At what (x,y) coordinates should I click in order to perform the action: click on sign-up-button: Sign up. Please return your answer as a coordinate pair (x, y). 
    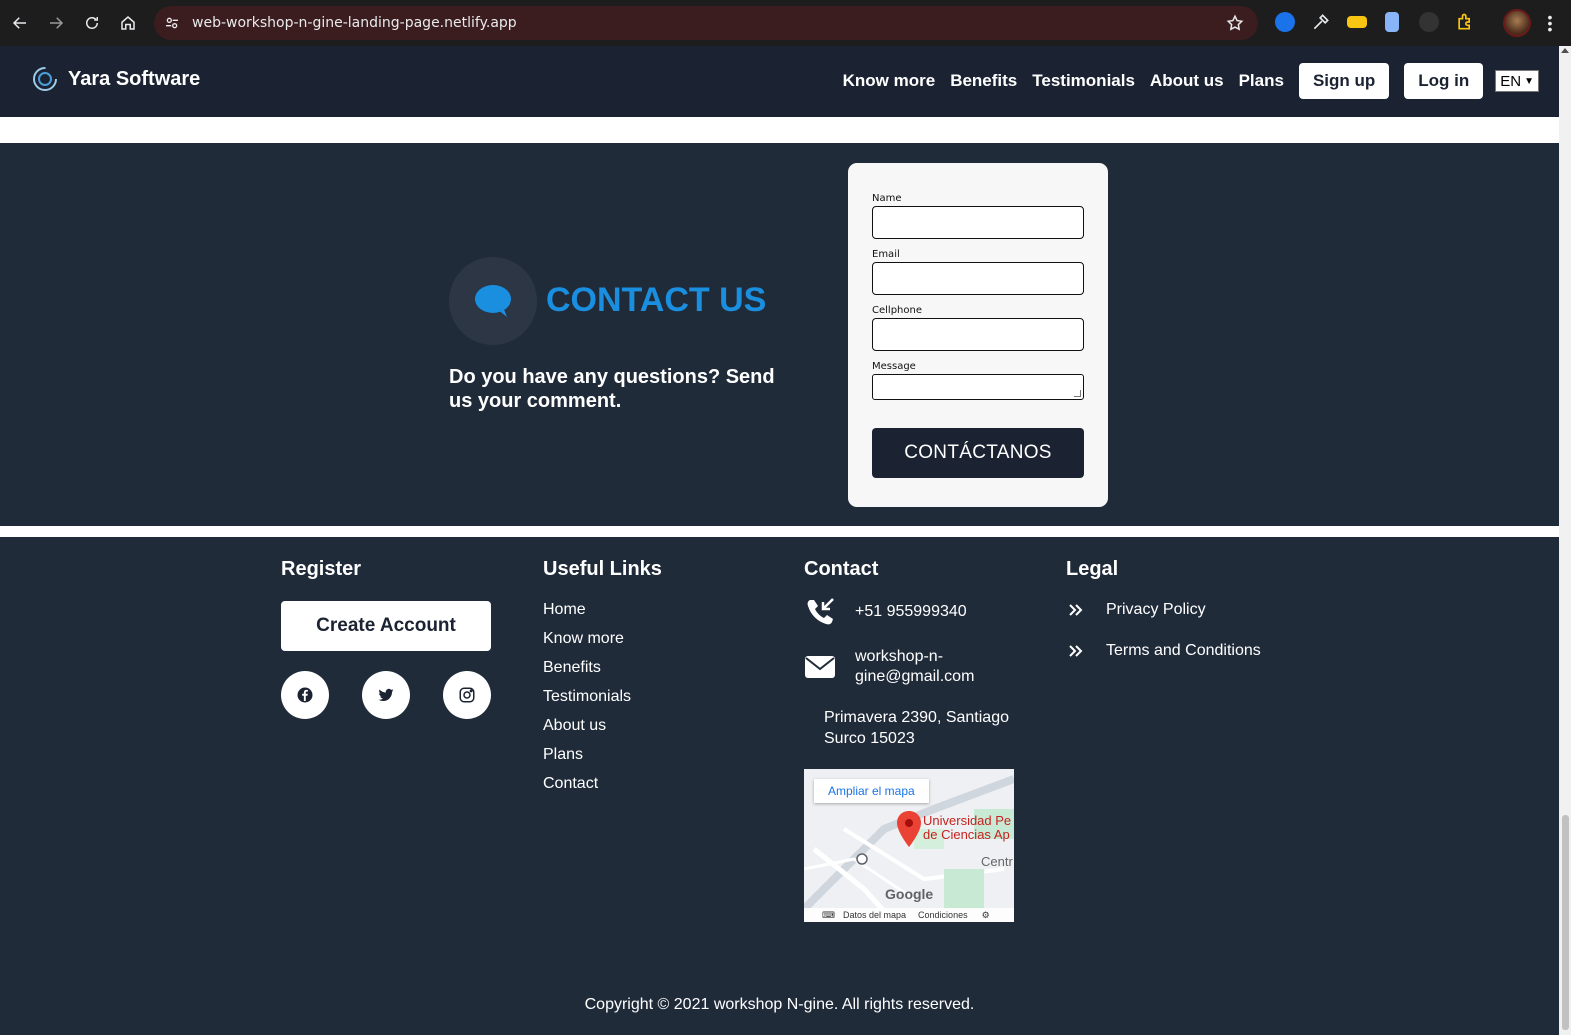
    Looking at the image, I should click on (1344, 81).